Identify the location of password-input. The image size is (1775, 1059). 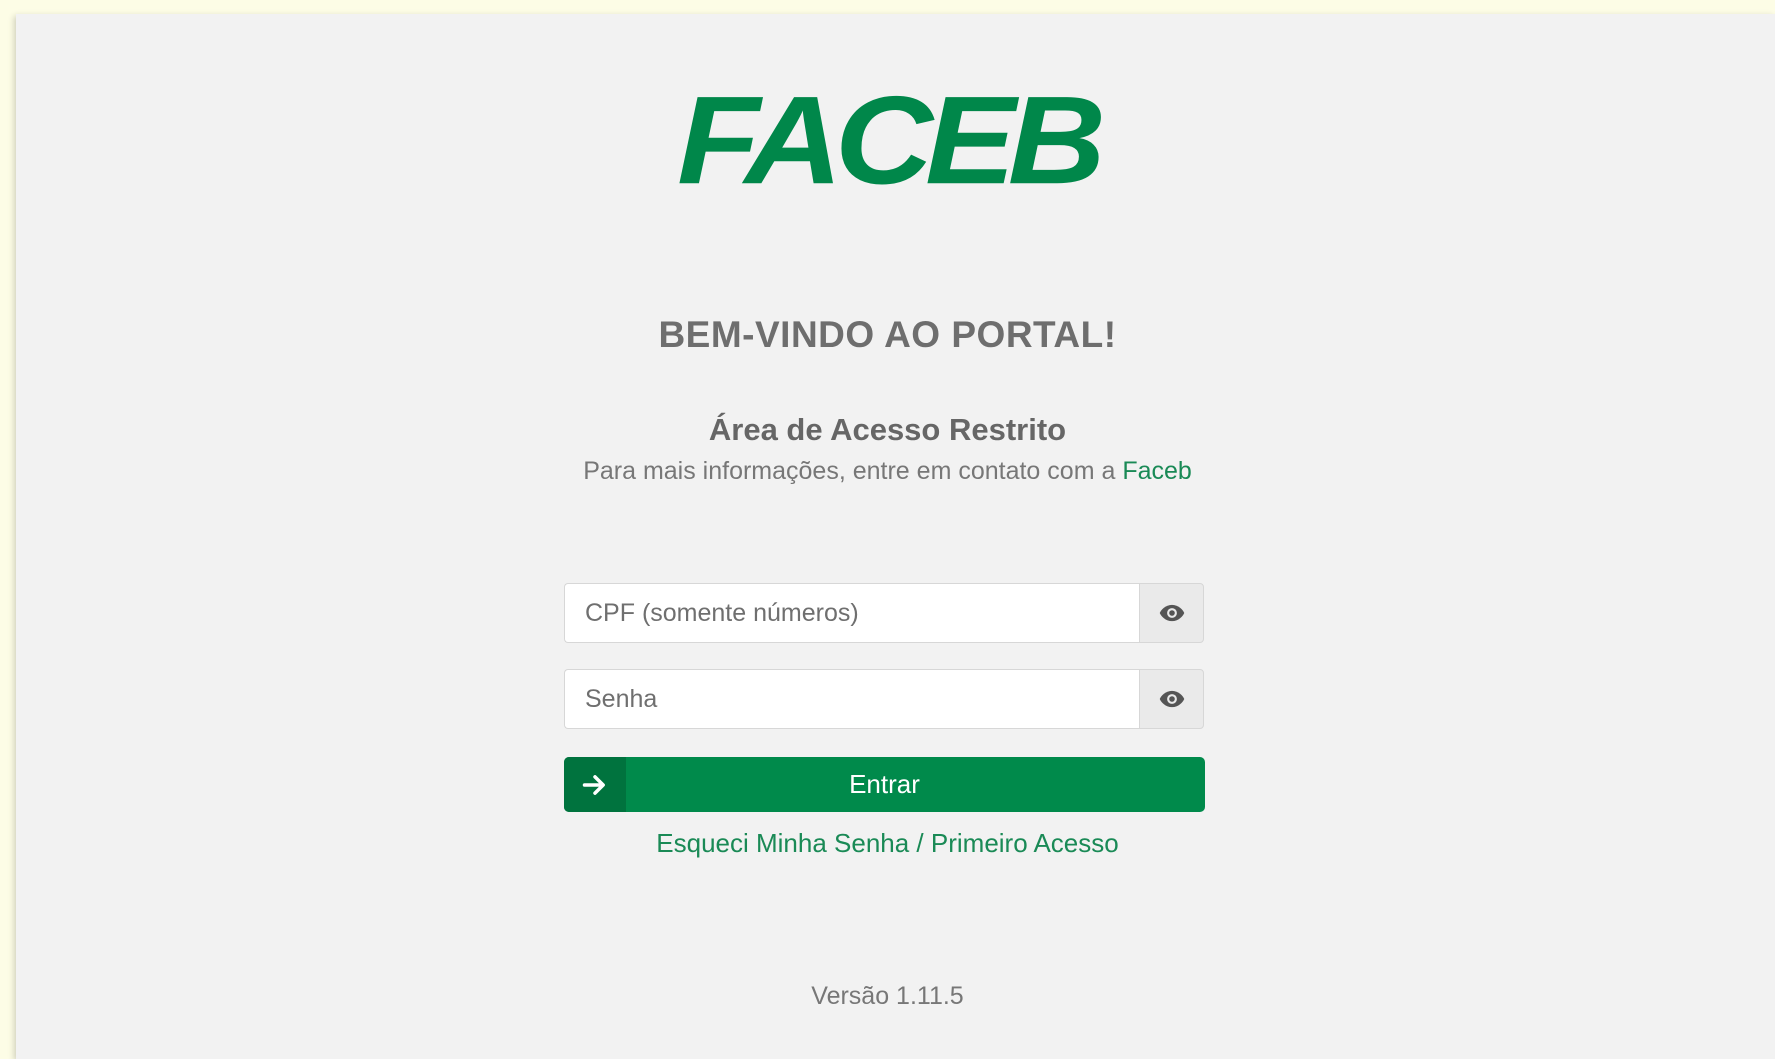
(851, 699).